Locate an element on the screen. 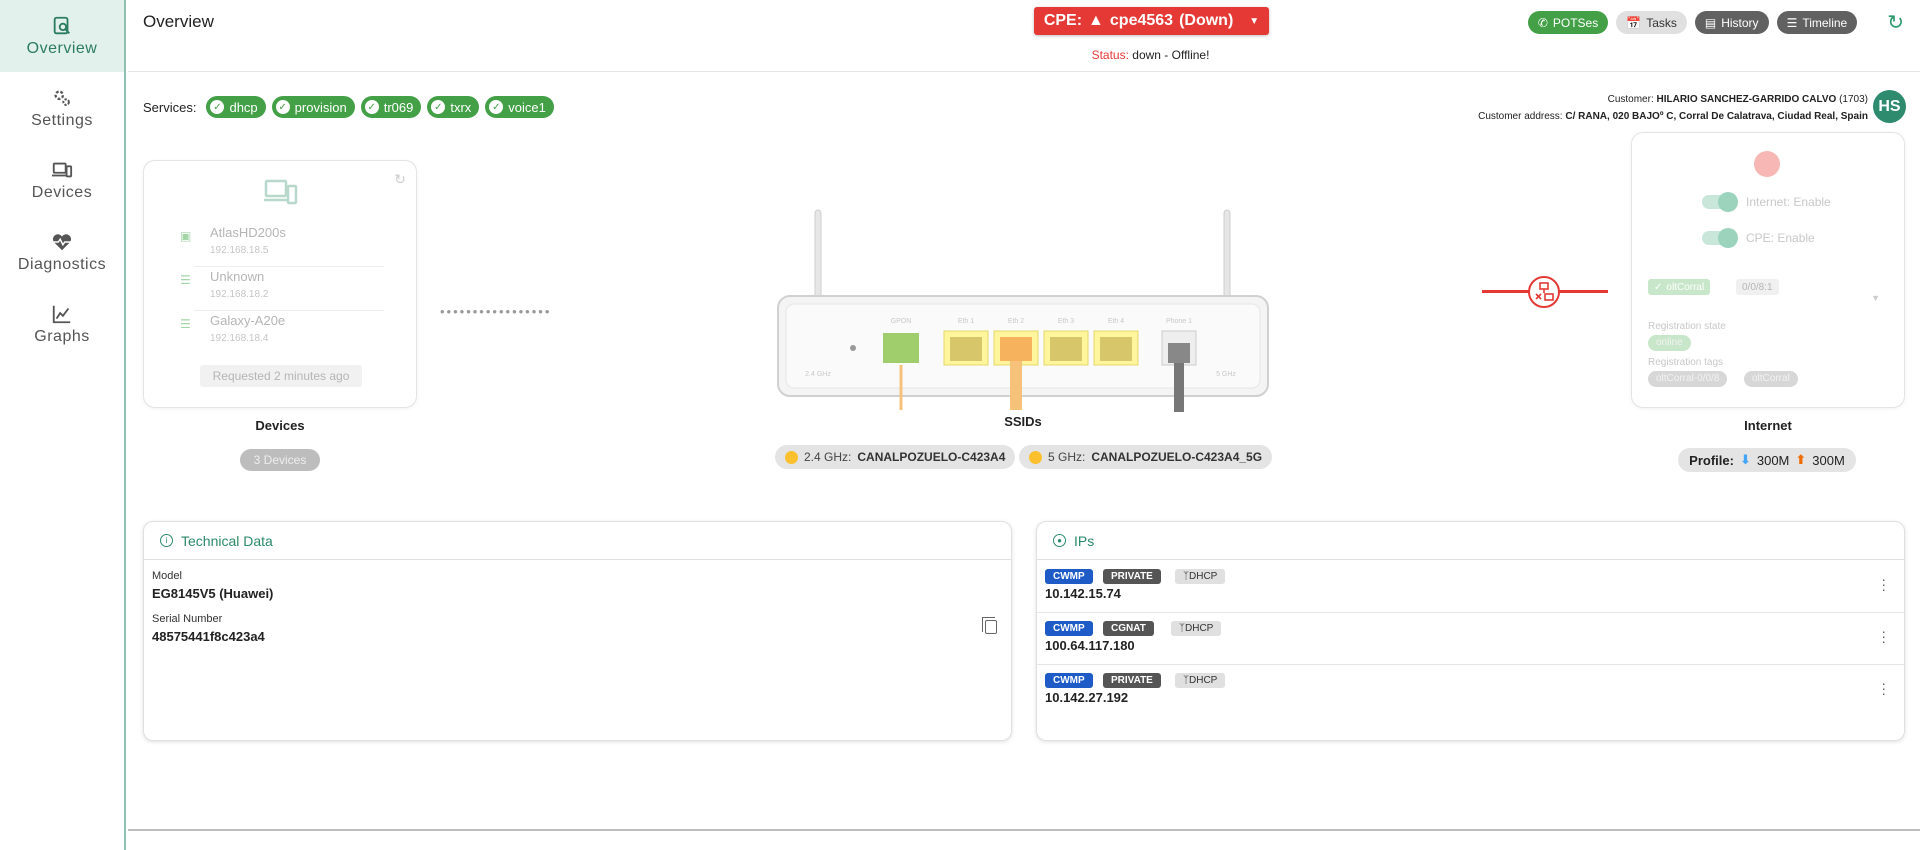 Image resolution: width=1920 pixels, height=850 pixels. port-label: Phone 1 is located at coordinates (1179, 321).